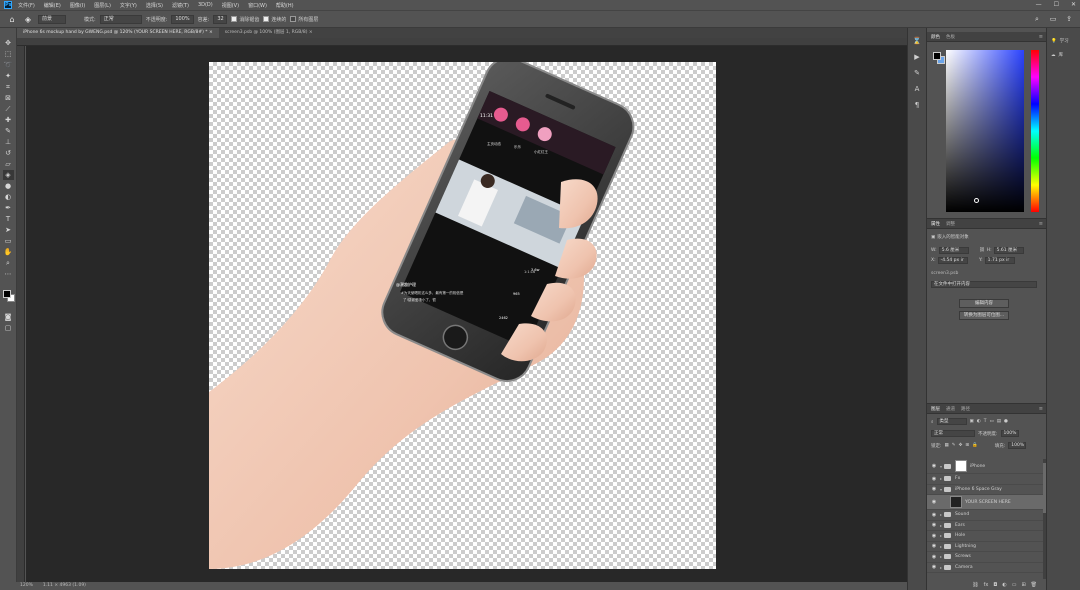  I want to click on search-icon: ⌕, so click(1037, 19).